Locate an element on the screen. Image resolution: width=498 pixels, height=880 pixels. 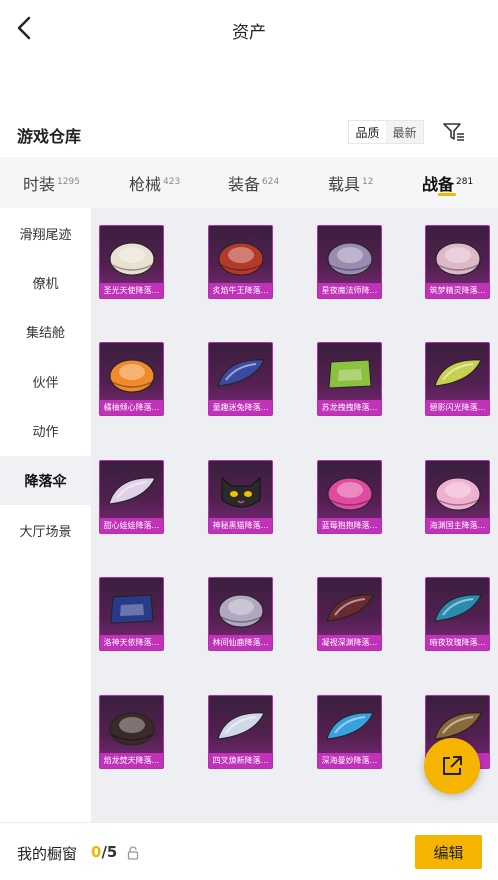
sidebar-item-wingman: 僚机 is located at coordinates (45, 282).